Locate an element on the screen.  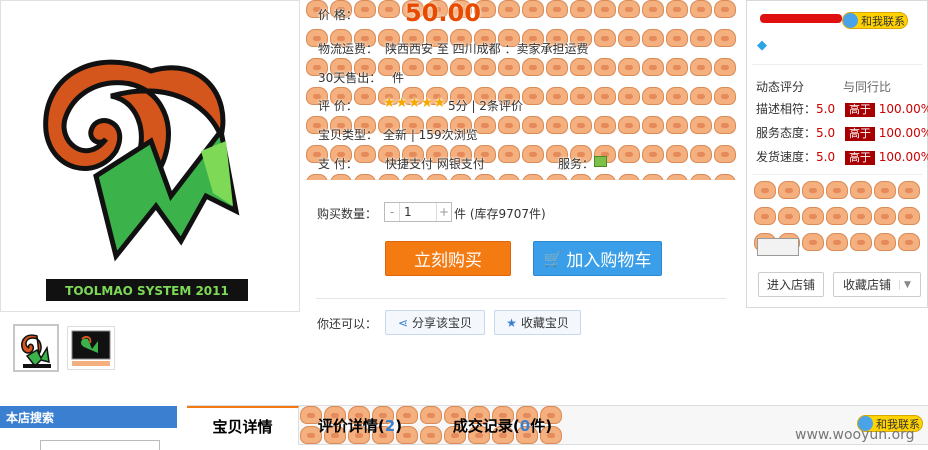
quantity-input: 1 is located at coordinates (418, 212).